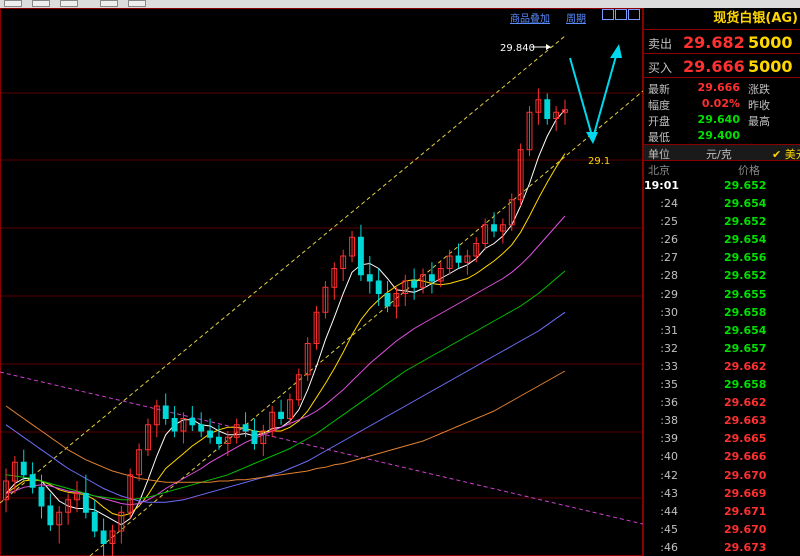 Image resolution: width=800 pixels, height=556 pixels. Describe the element at coordinates (722, 186) in the screenshot. I see `tick-row: 19:01 29.652` at that location.